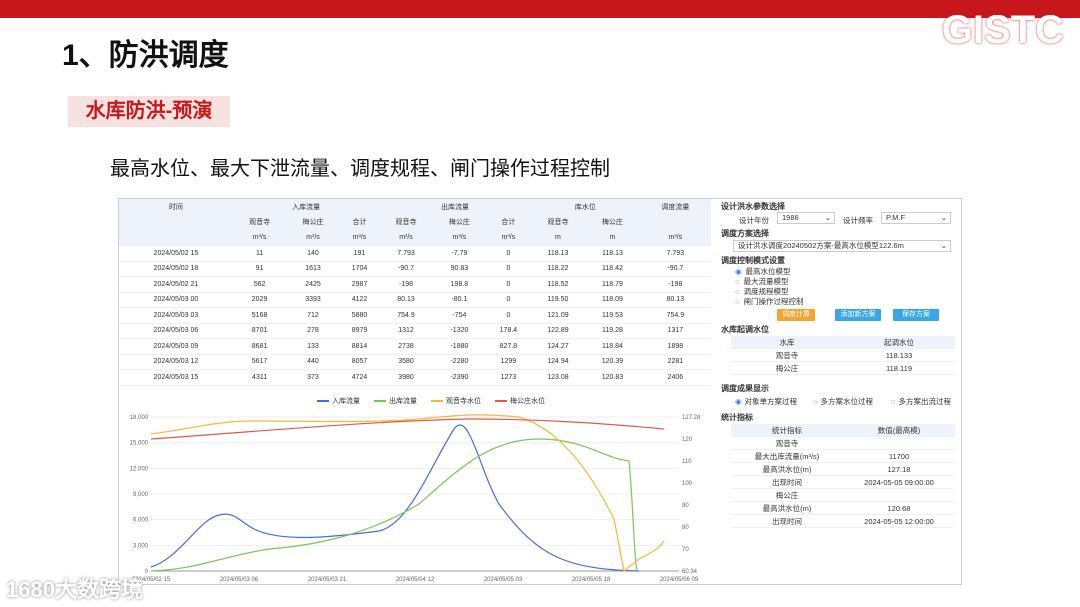  Describe the element at coordinates (796, 315) in the screenshot. I see `calculate-button: 调度计算` at that location.